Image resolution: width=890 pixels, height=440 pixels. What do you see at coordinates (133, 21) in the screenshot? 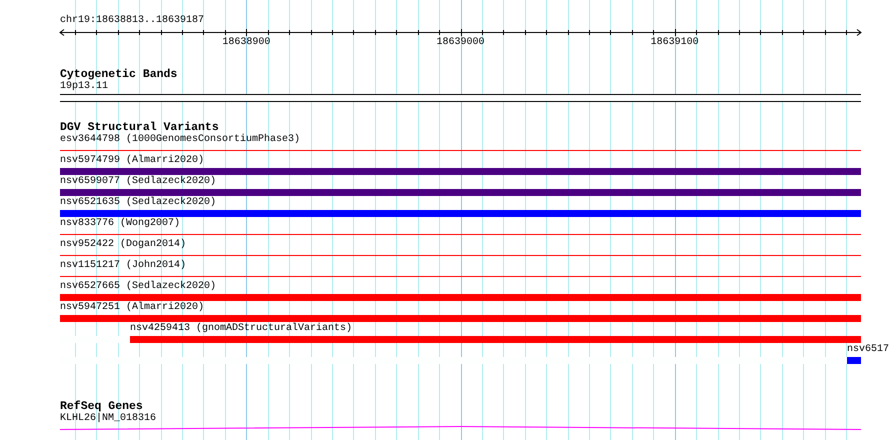
I see `ruler-label: chr19:18638813..18639187` at bounding box center [133, 21].